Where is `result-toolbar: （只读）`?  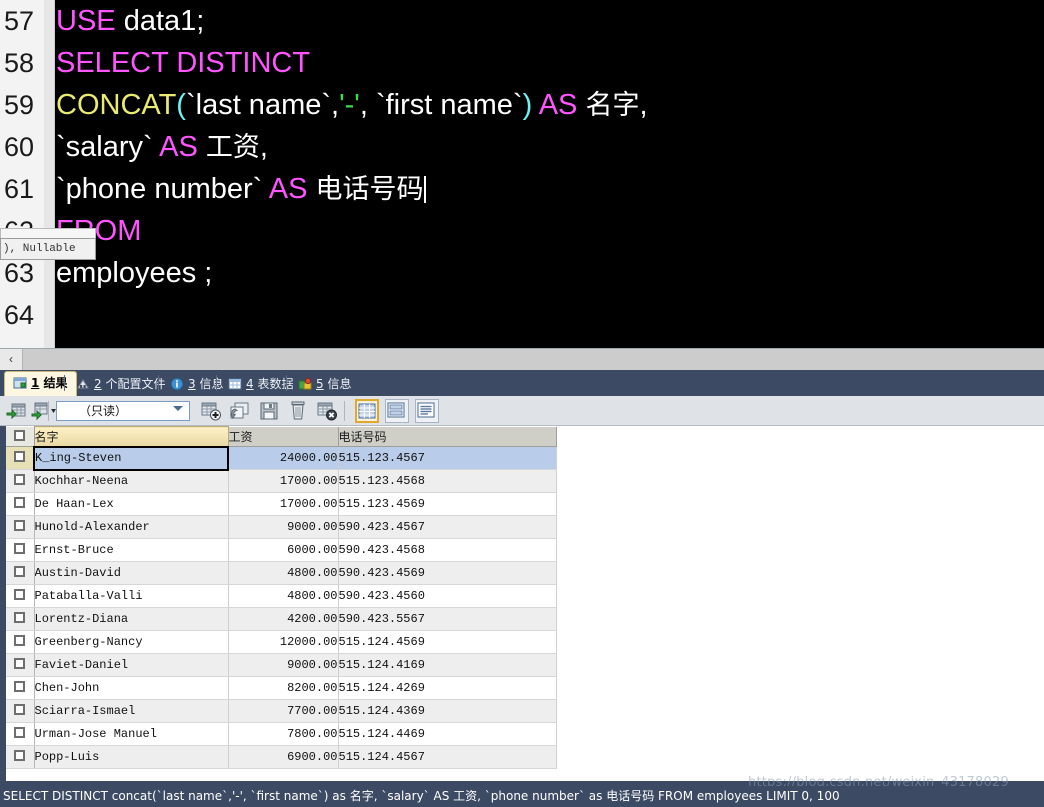
result-toolbar: （只读） is located at coordinates (522, 411).